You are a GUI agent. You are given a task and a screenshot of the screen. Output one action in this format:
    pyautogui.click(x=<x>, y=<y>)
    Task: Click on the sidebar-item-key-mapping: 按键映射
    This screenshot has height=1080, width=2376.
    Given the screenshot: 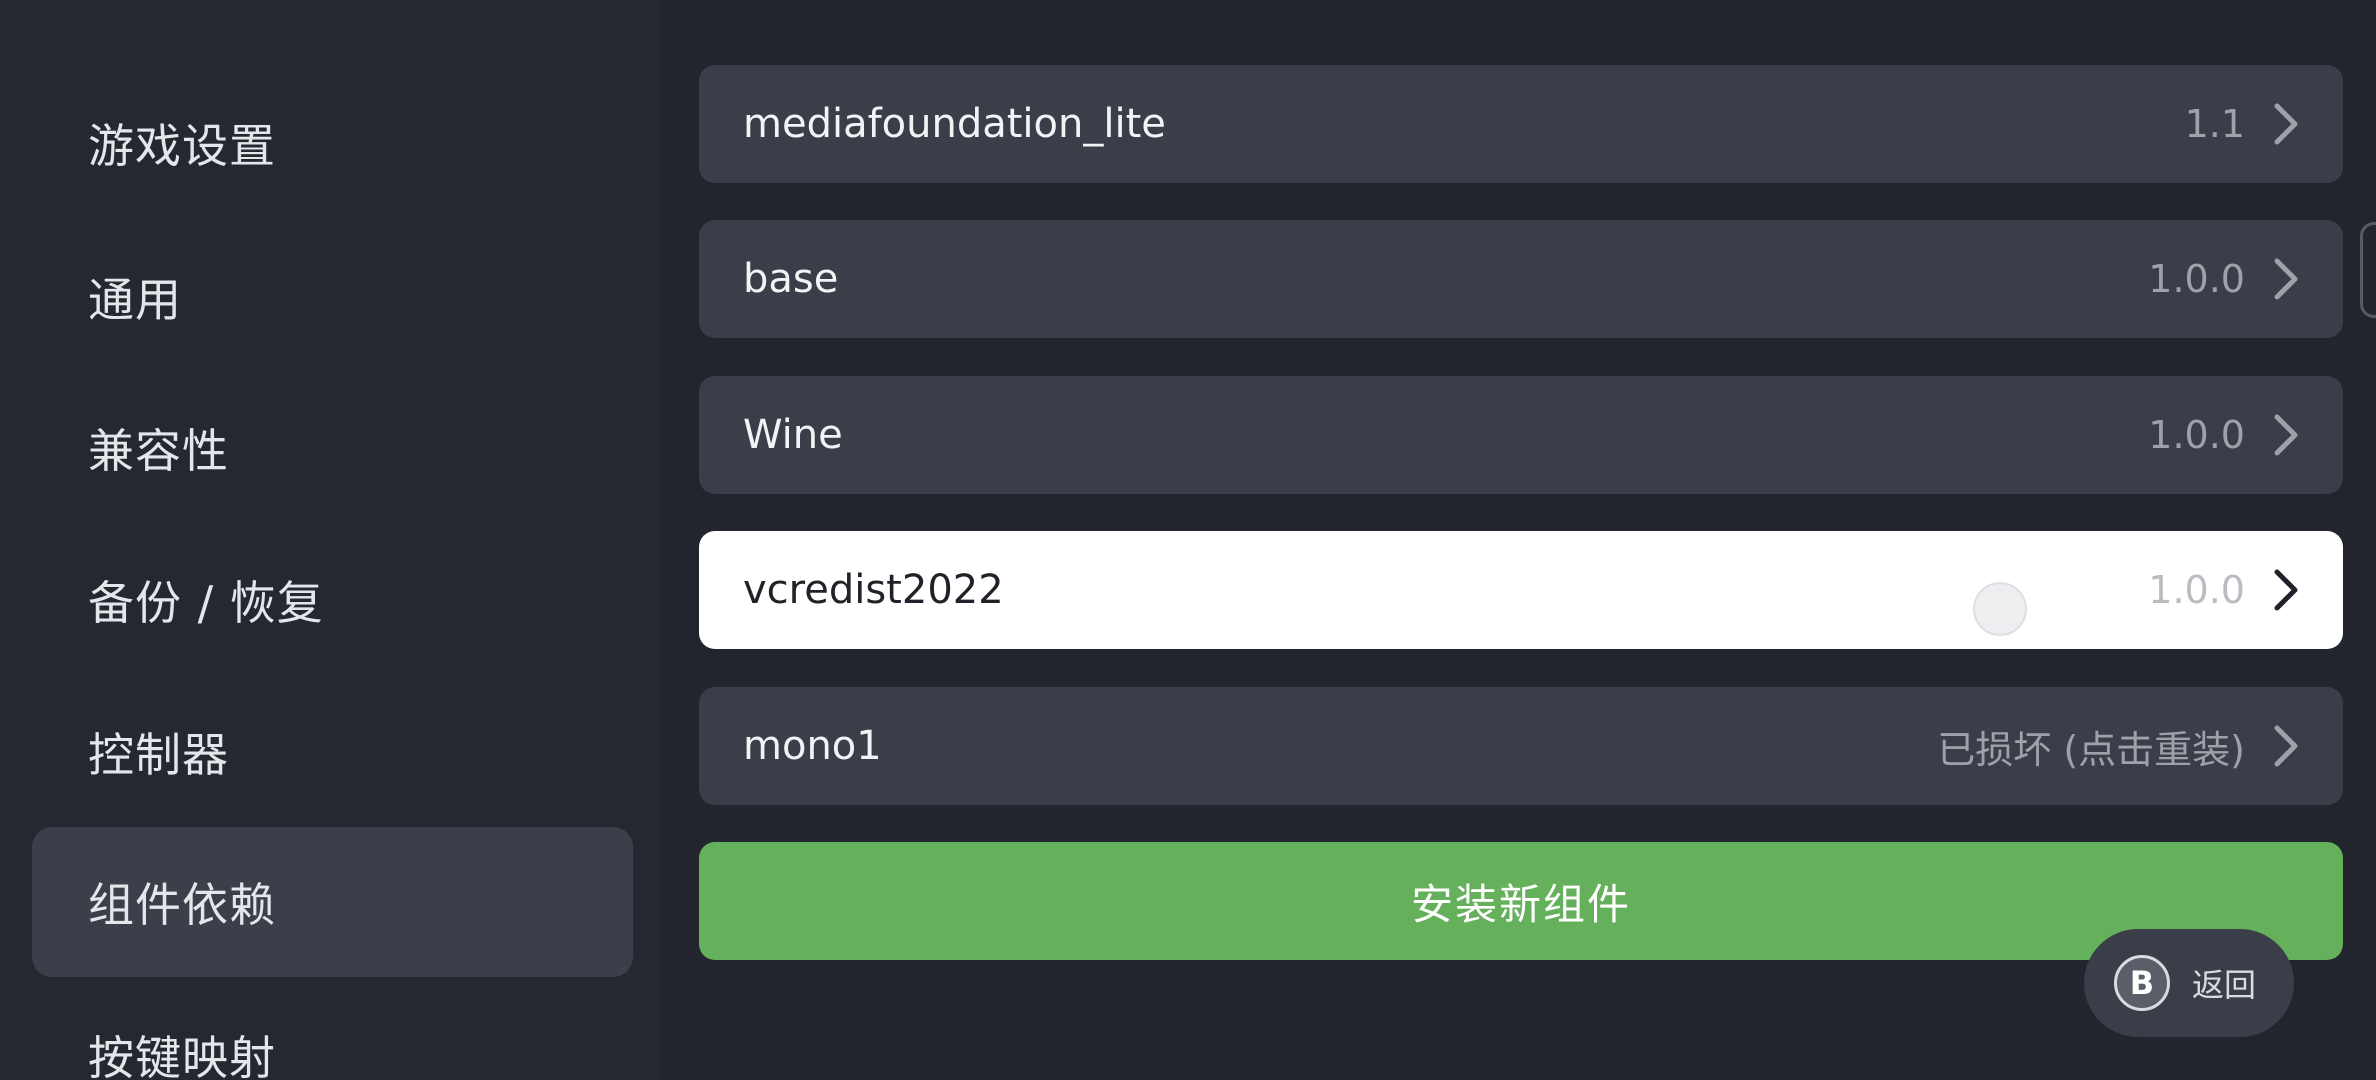 What is the action you would take?
    pyautogui.click(x=332, y=1030)
    